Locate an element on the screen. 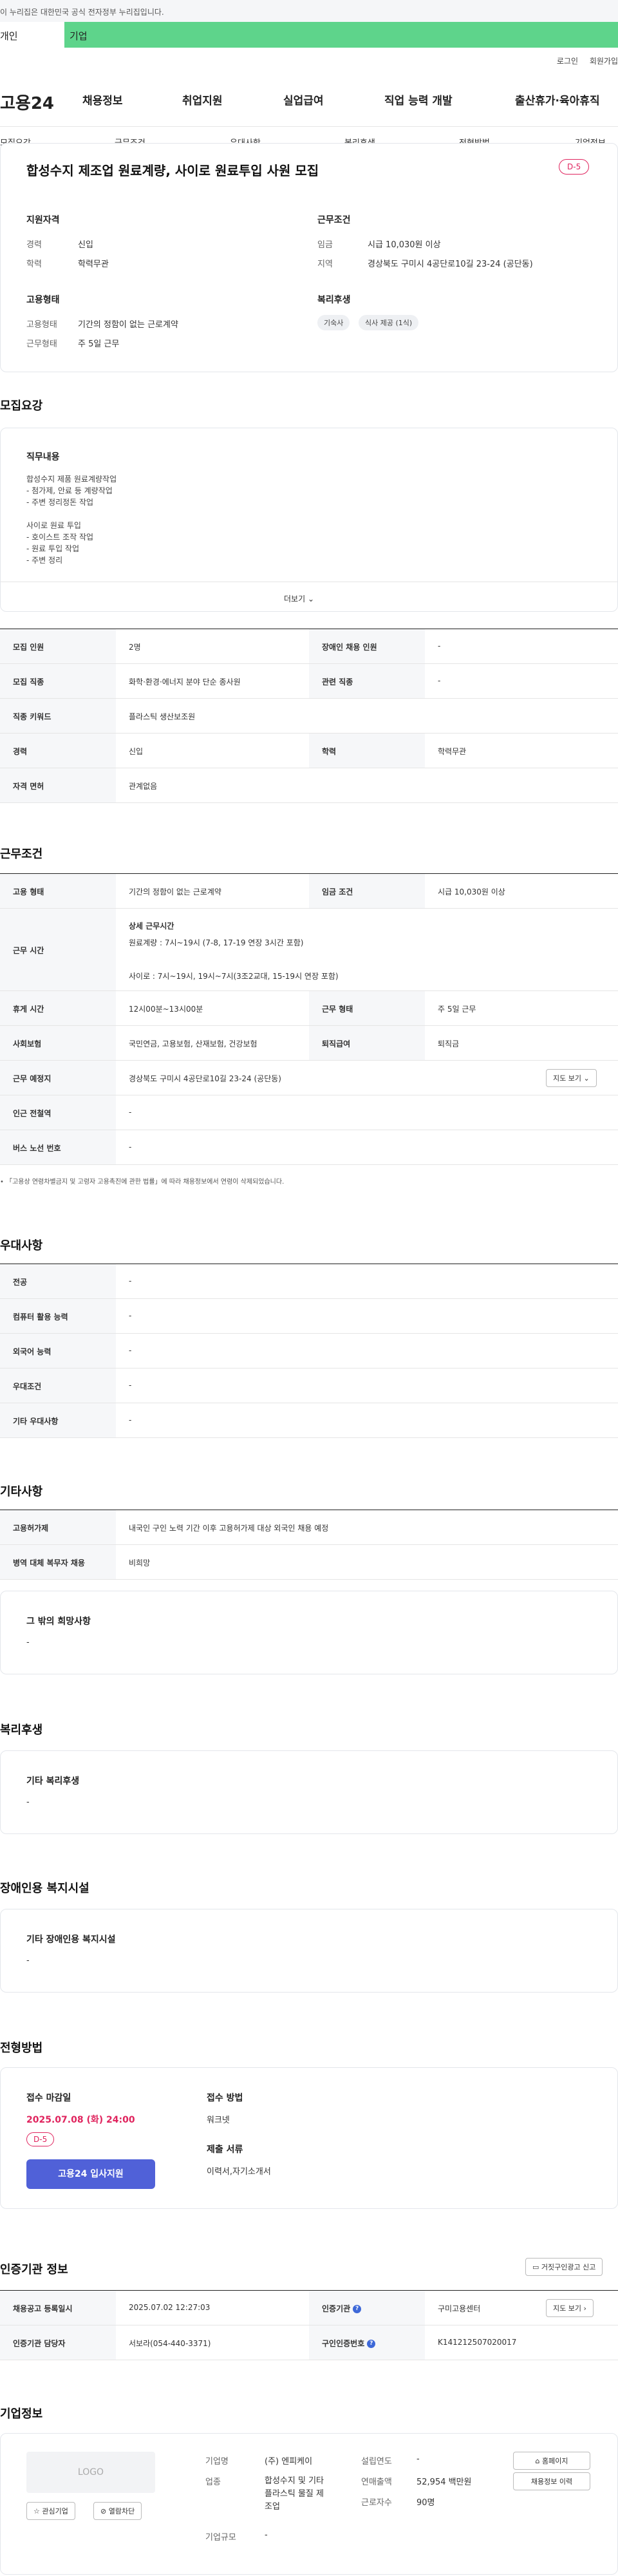 The image size is (618, 2576). homepage-label: 홈페이지 is located at coordinates (555, 2461).